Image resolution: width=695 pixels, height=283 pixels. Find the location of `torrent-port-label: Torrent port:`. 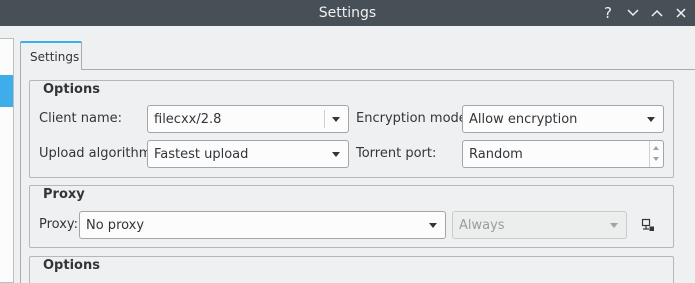

torrent-port-label: Torrent port: is located at coordinates (396, 153).